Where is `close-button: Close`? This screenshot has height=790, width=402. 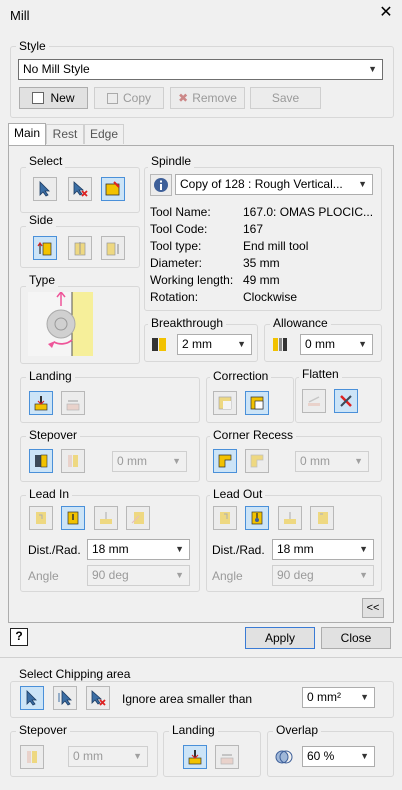 close-button: Close is located at coordinates (356, 638).